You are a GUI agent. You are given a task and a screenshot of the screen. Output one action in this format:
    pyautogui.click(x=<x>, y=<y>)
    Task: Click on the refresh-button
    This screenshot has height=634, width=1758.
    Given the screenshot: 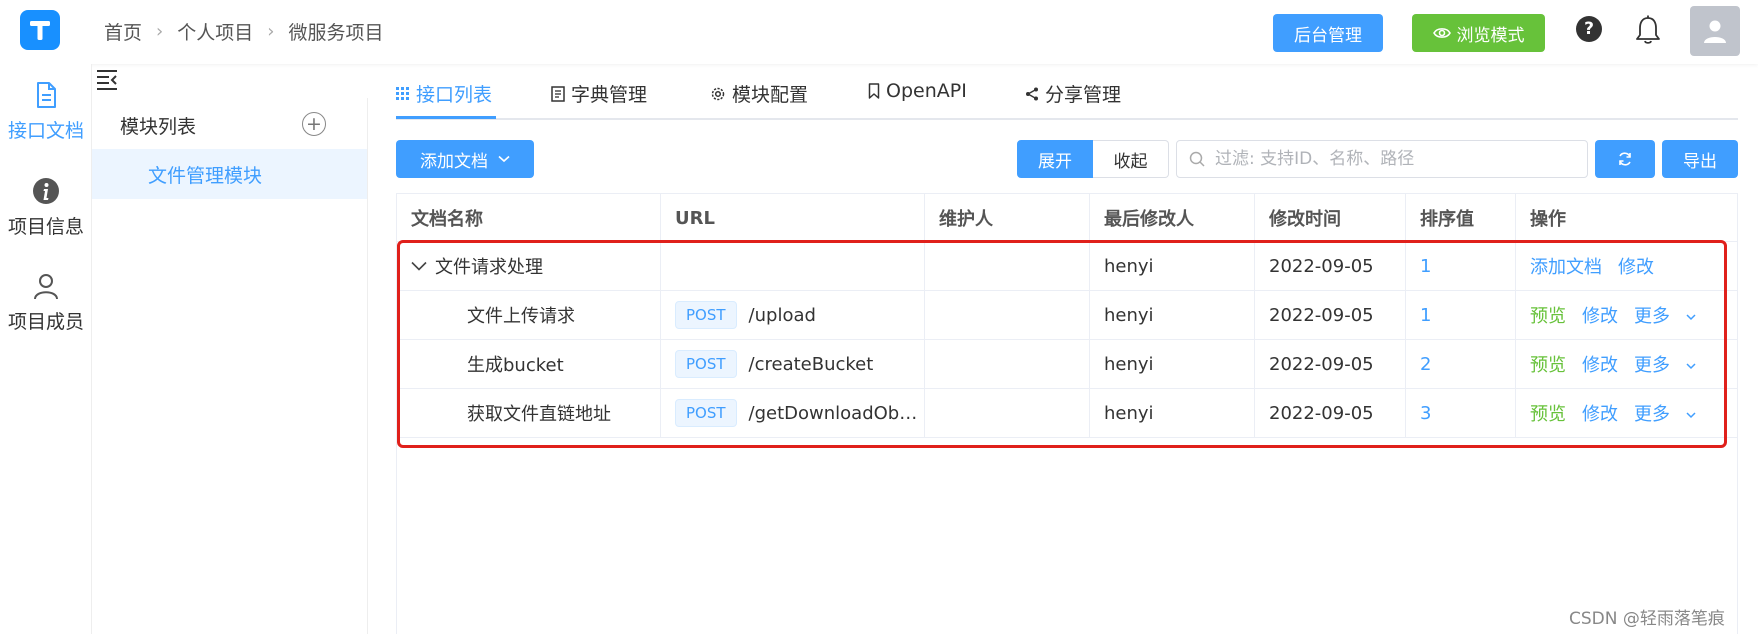 What is the action you would take?
    pyautogui.click(x=1625, y=159)
    